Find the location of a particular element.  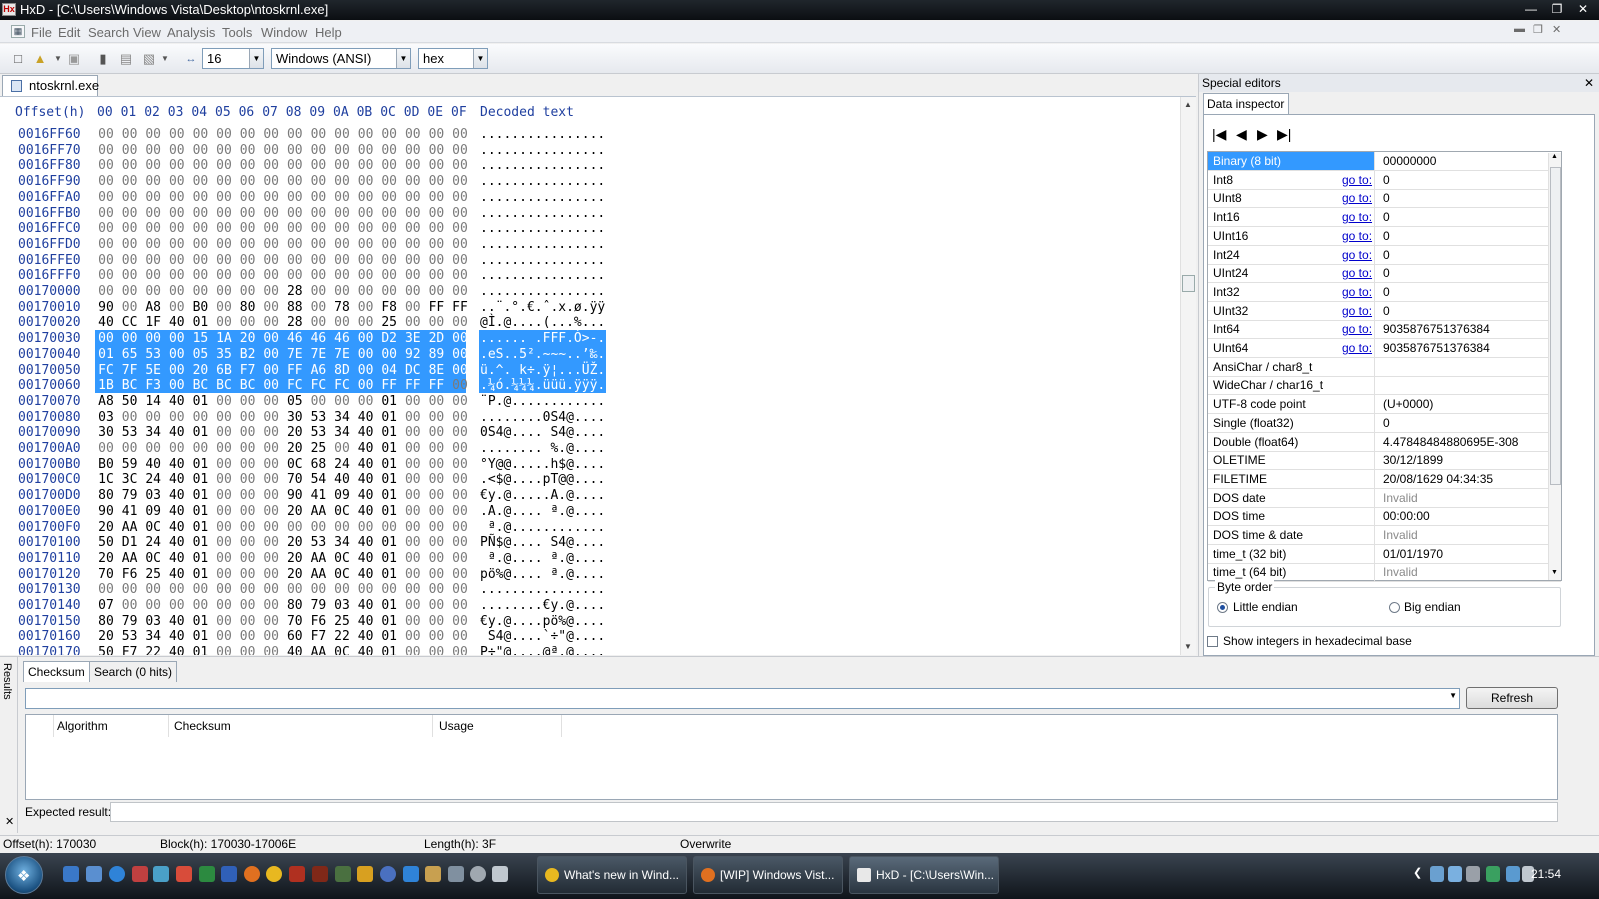

inspector-row: Double (float64) 4.47848484880695E-308 is located at coordinates (1384, 442).